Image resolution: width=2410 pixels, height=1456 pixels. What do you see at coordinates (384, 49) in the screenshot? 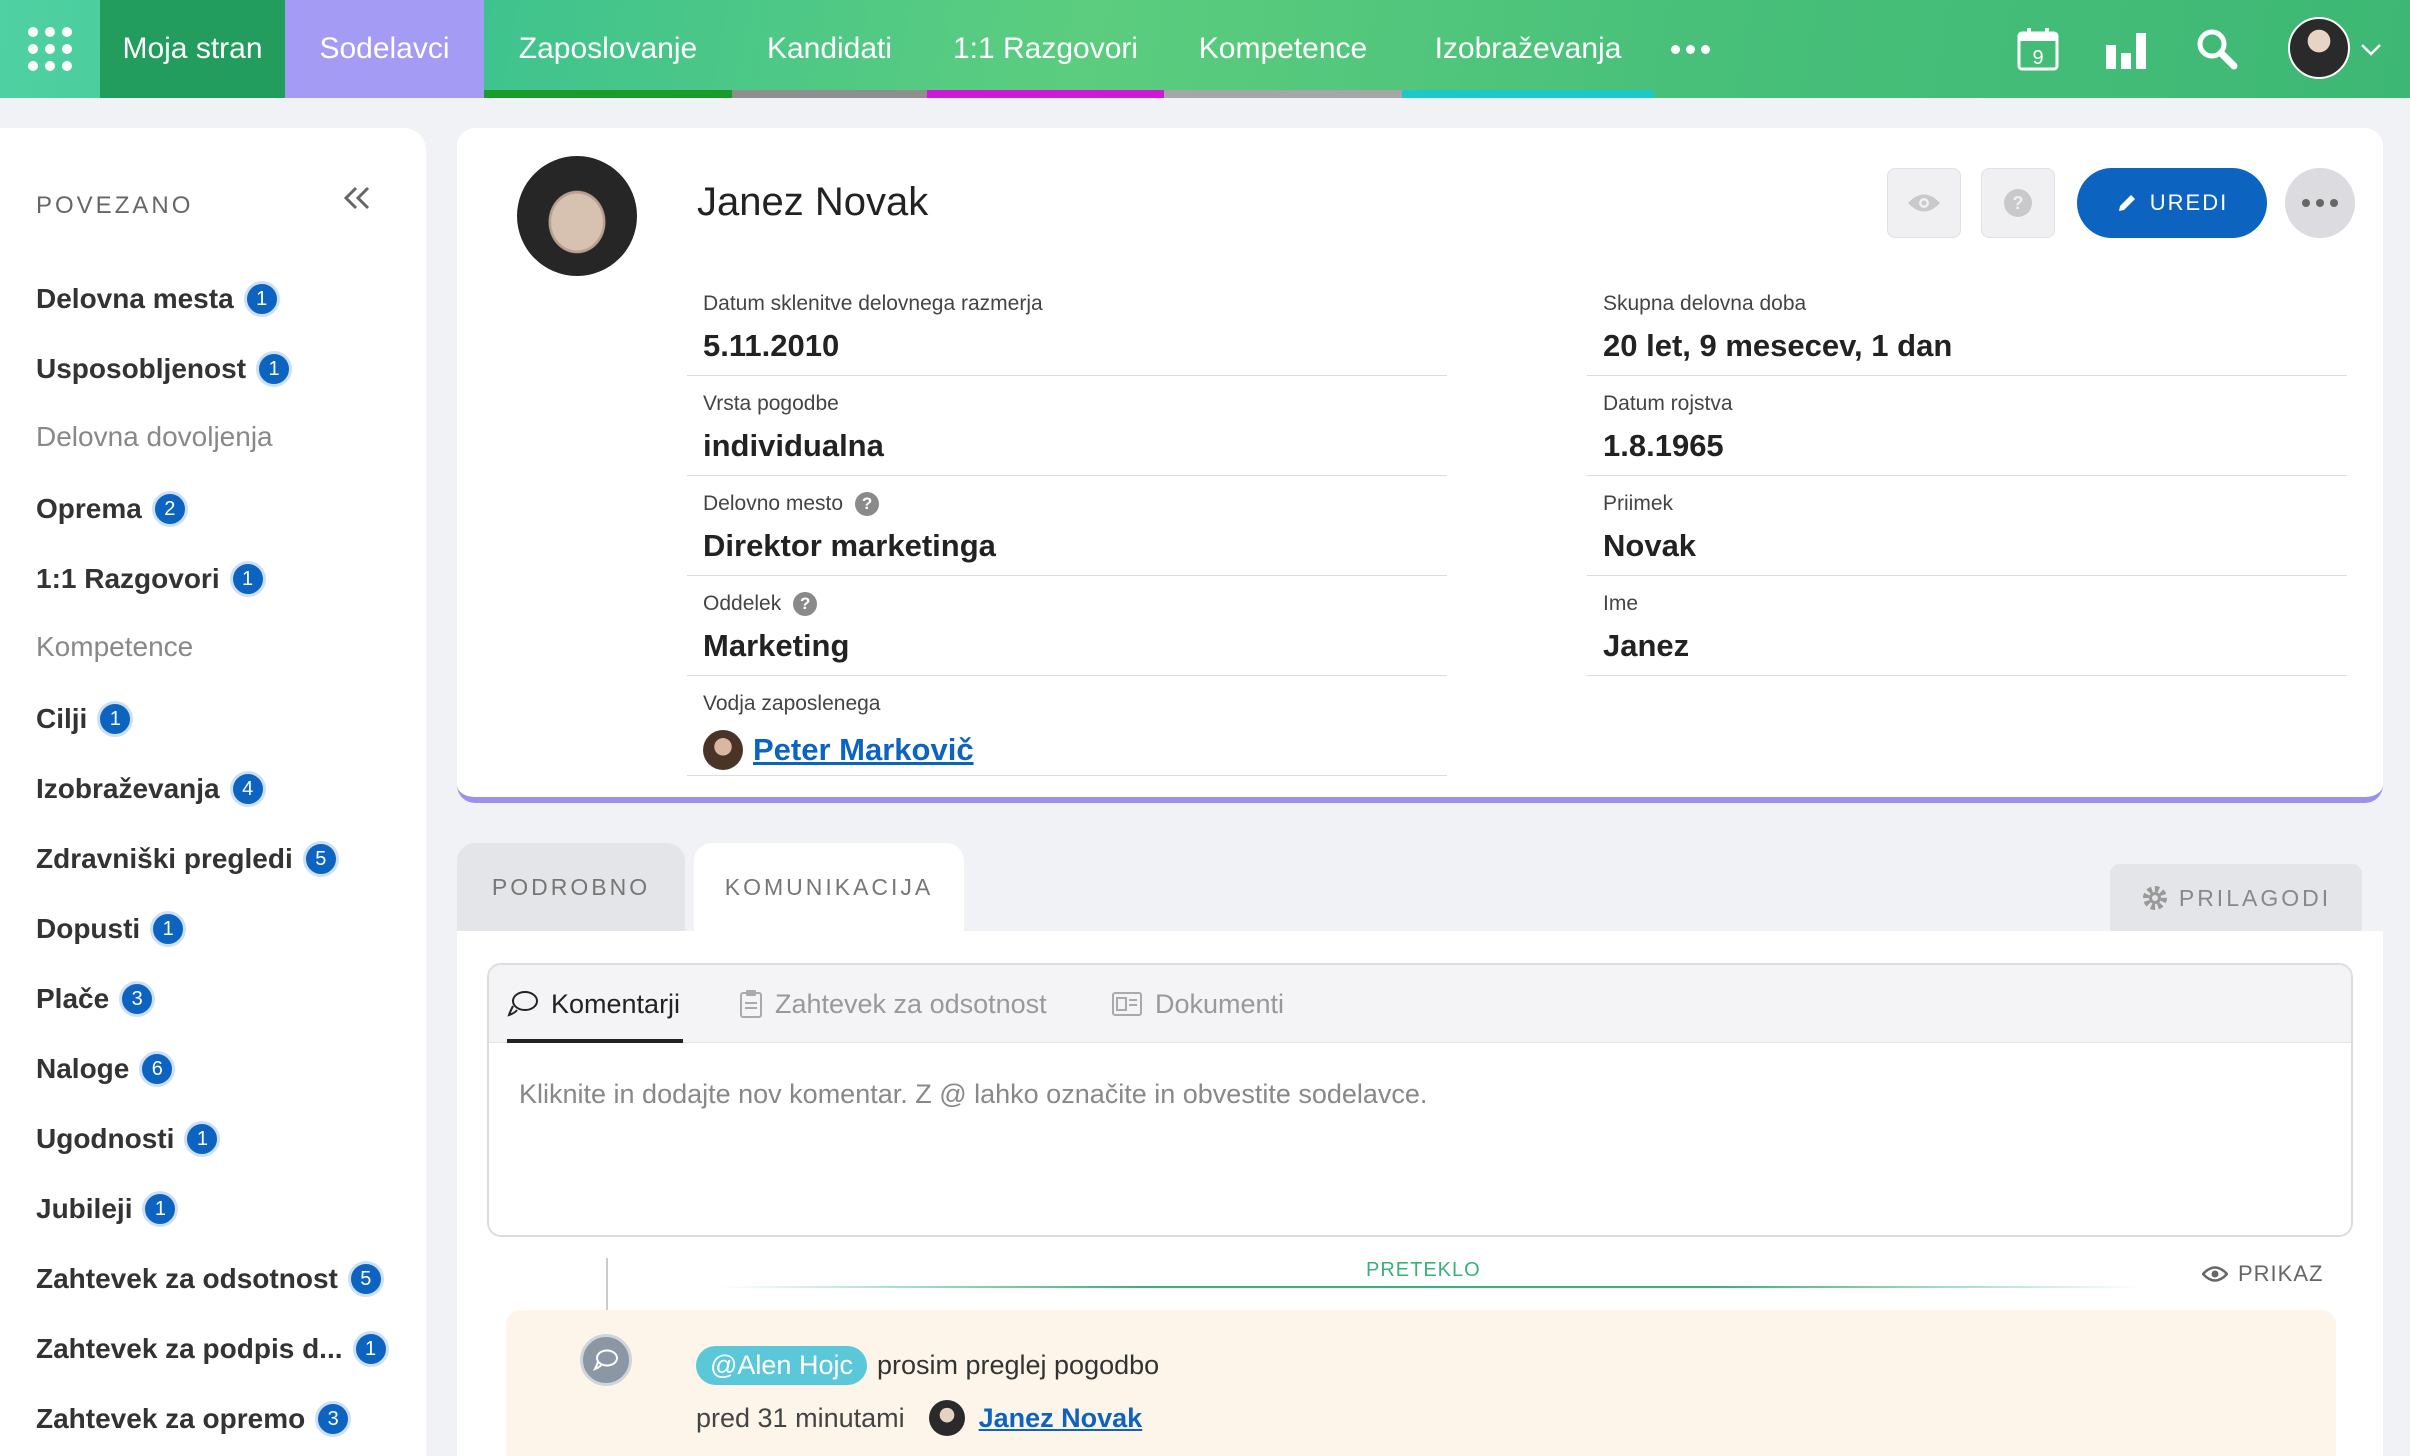
I see `nav-item-sodelavci: Sodelavci` at bounding box center [384, 49].